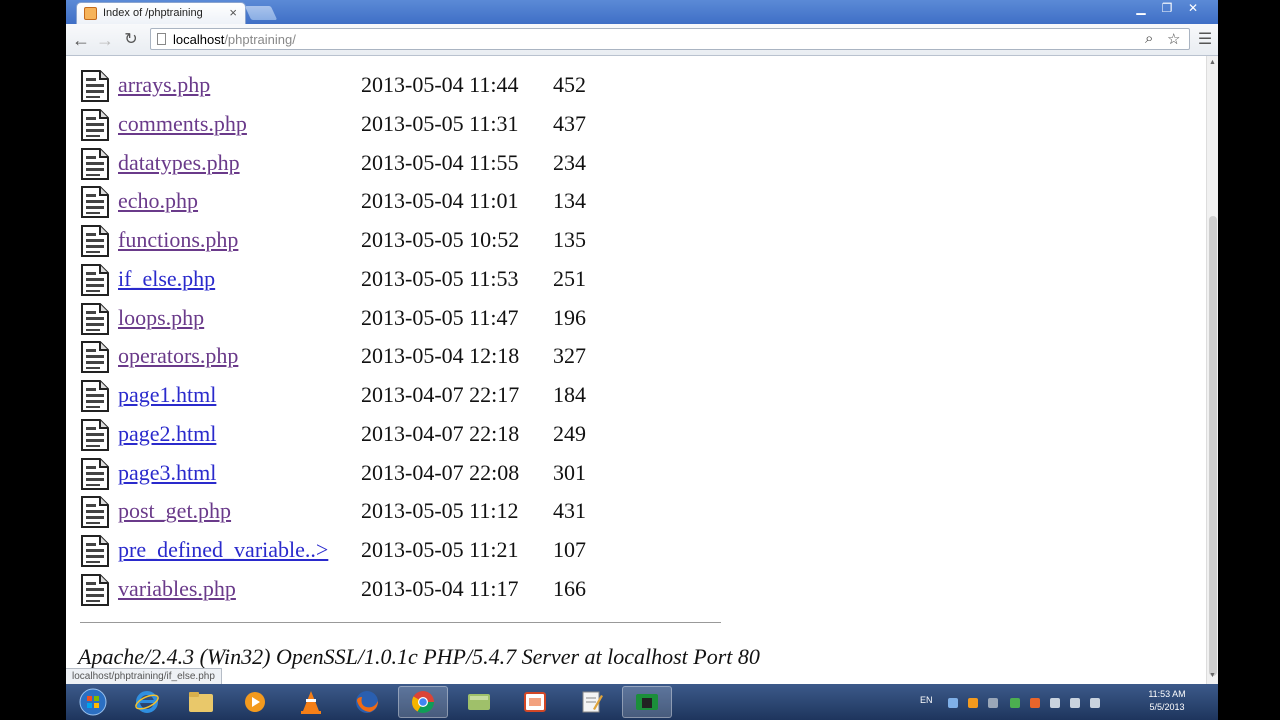 The width and height of the screenshot is (1280, 720). Describe the element at coordinates (182, 124) in the screenshot. I see `file-link: comments.php` at that location.